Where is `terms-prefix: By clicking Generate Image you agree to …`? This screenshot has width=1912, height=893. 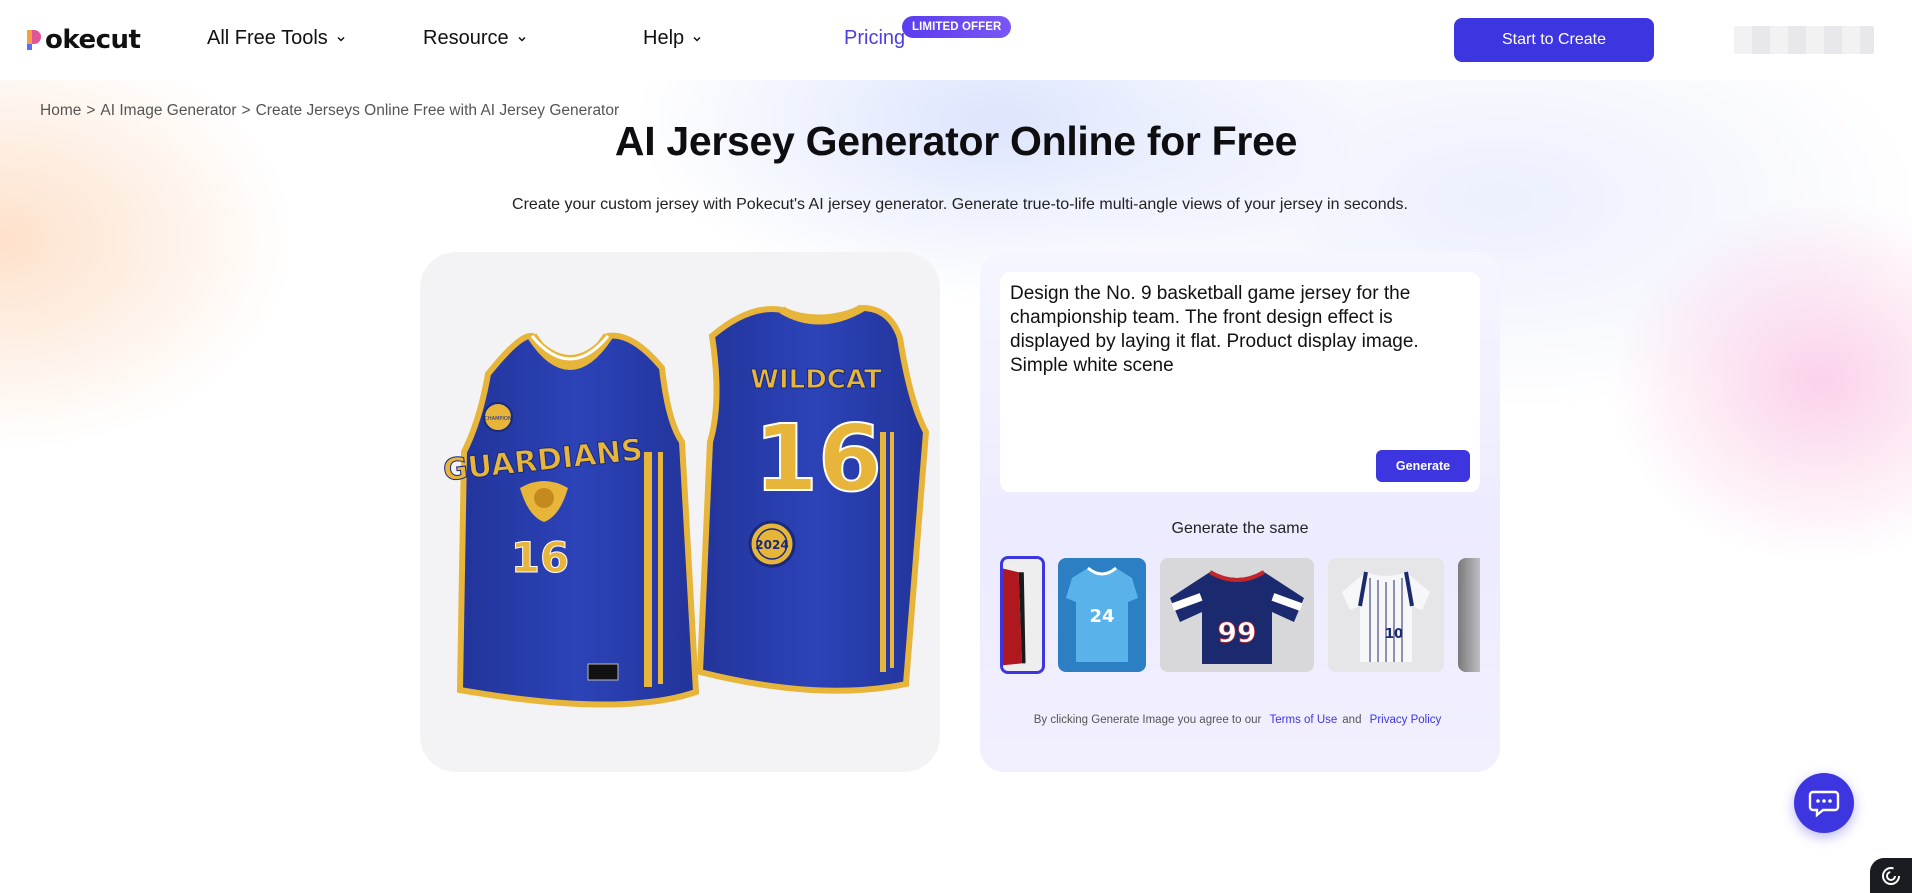
terms-prefix: By clicking Generate Image you agree to … is located at coordinates (1147, 720).